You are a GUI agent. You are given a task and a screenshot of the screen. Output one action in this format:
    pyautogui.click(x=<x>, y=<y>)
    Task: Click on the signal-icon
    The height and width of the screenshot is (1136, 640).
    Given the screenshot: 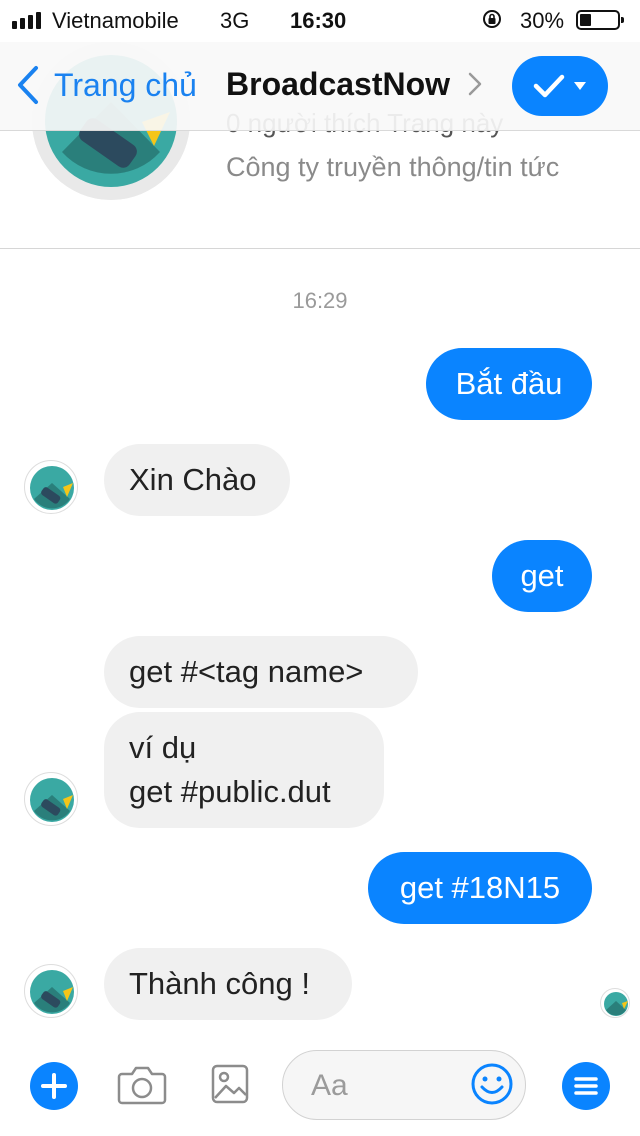 What is the action you would take?
    pyautogui.click(x=26, y=20)
    